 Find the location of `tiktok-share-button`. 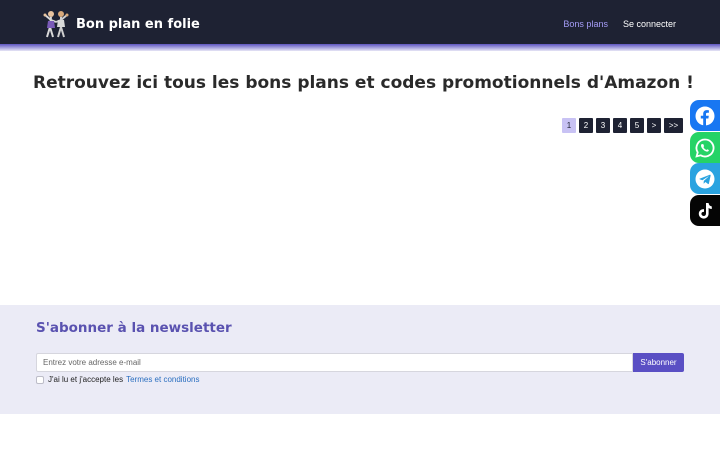

tiktok-share-button is located at coordinates (705, 210).